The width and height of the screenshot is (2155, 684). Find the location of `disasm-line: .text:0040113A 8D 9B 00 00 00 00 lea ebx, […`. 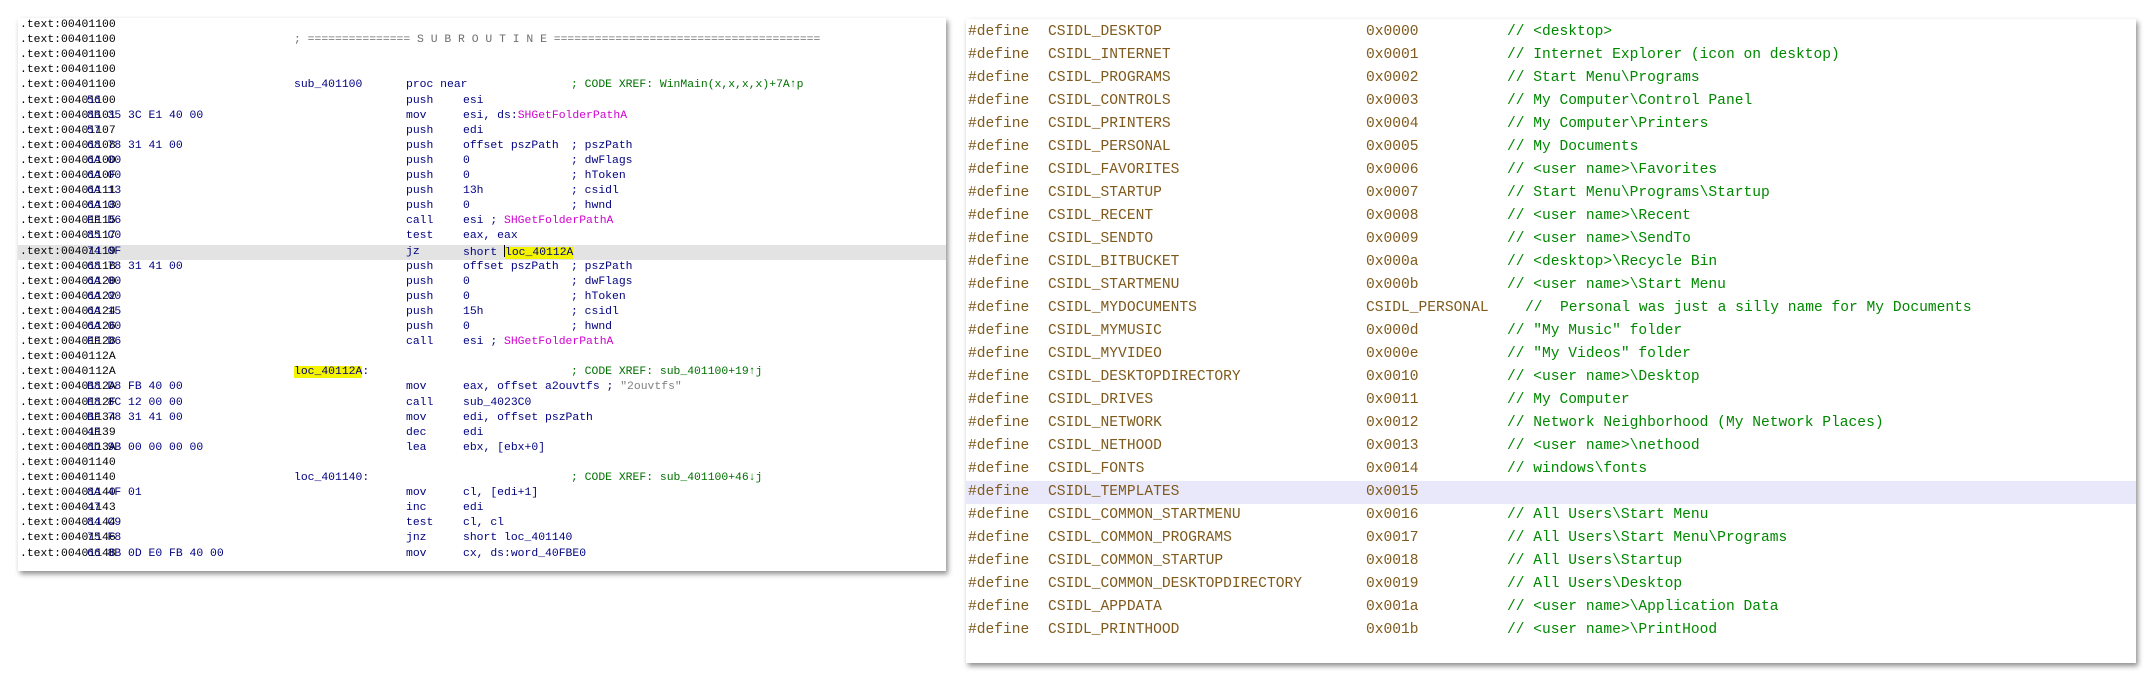

disasm-line: .text:0040113A 8D 9B 00 00 00 00 lea ebx, [… is located at coordinates (482, 448).